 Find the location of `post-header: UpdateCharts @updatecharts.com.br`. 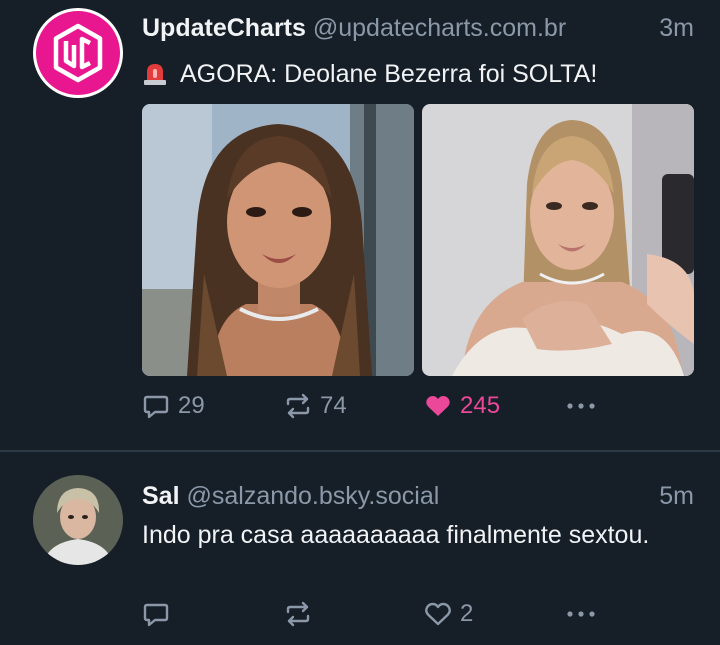

post-header: UpdateCharts @updatecharts.com.br is located at coordinates (354, 28).